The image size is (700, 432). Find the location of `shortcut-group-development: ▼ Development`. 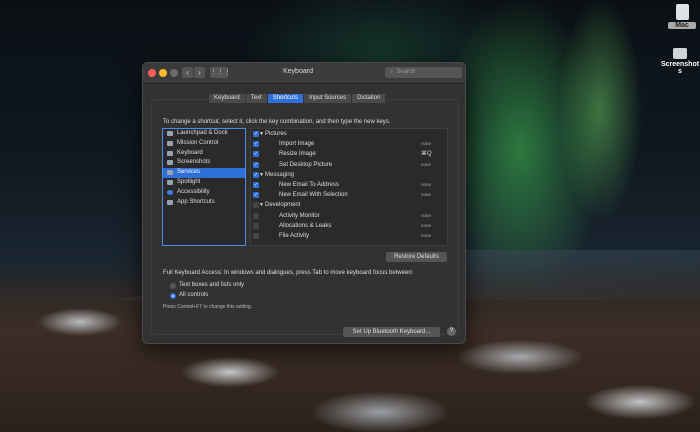

shortcut-group-development: ▼ Development is located at coordinates (349, 205).